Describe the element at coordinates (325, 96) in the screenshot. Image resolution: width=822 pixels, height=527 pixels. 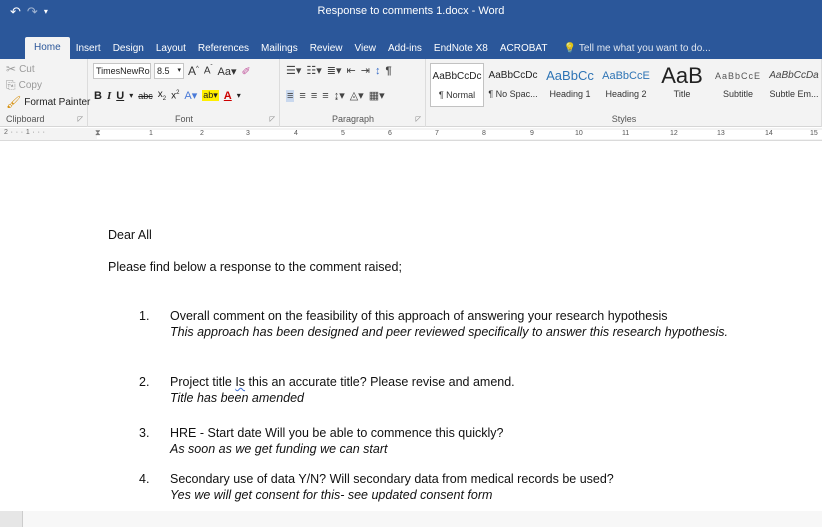
I see `justify-icon: ≡` at that location.